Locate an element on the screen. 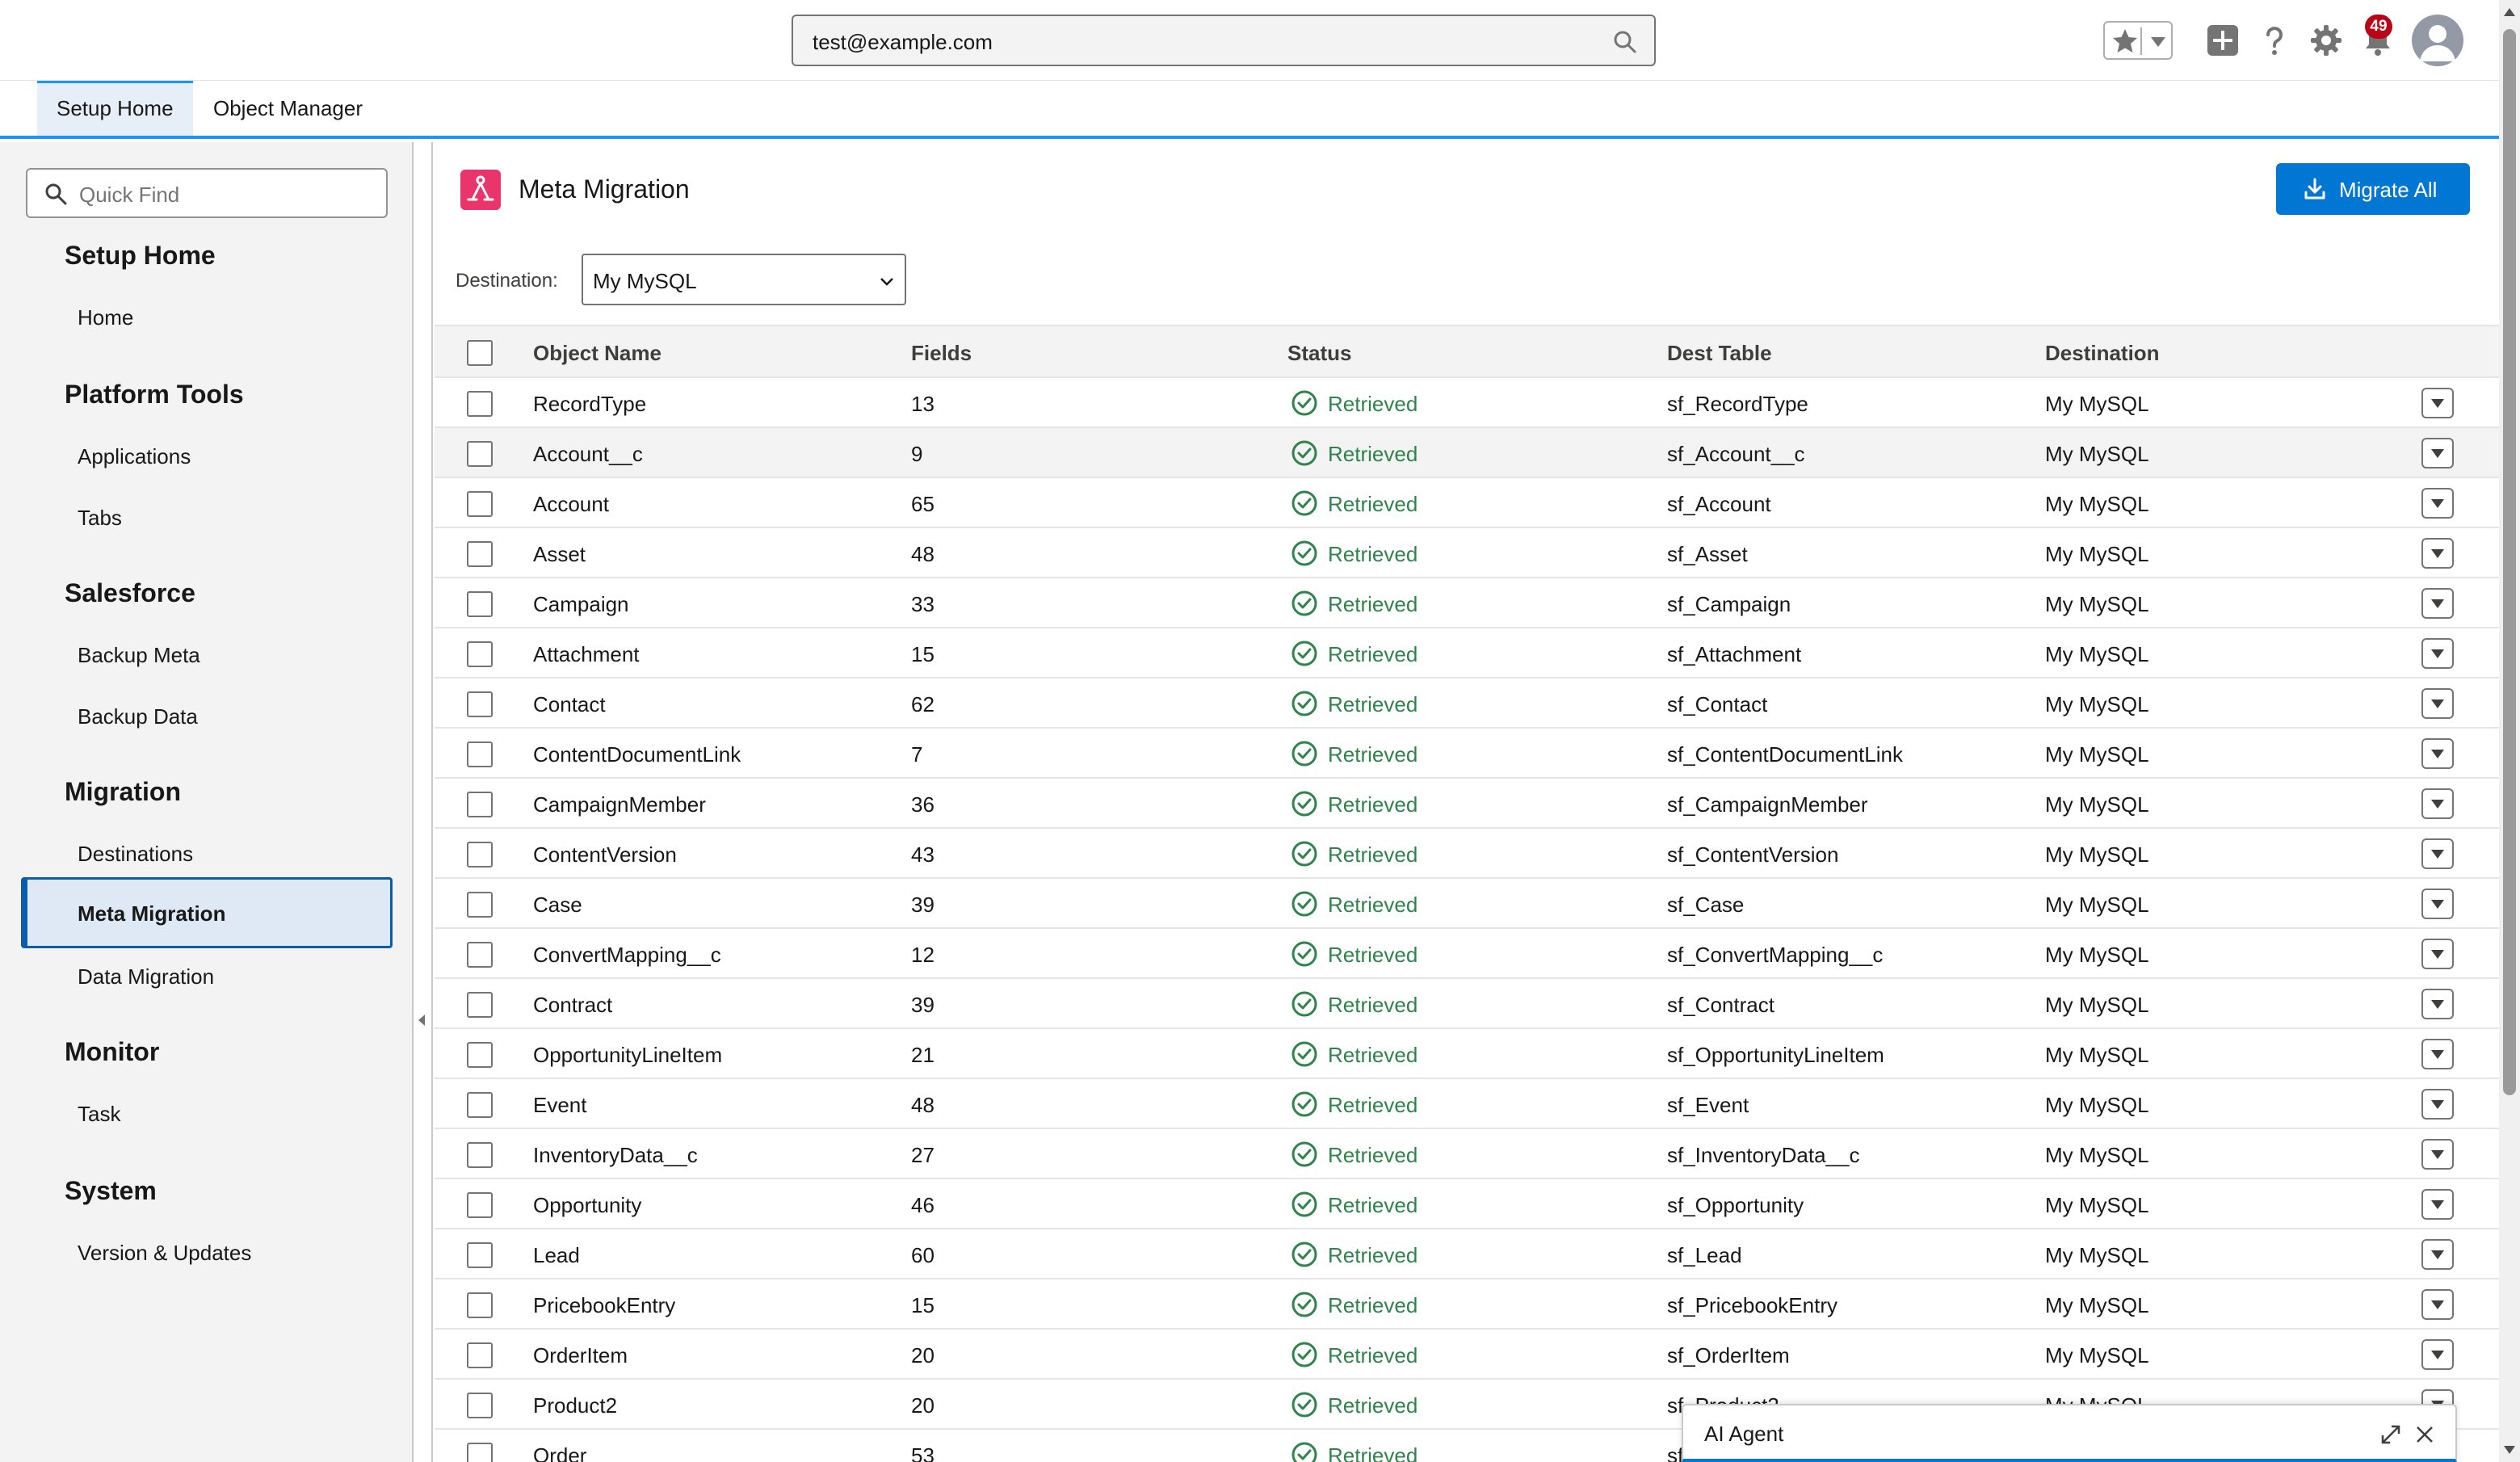  column-fields: Fields is located at coordinates (942, 353).